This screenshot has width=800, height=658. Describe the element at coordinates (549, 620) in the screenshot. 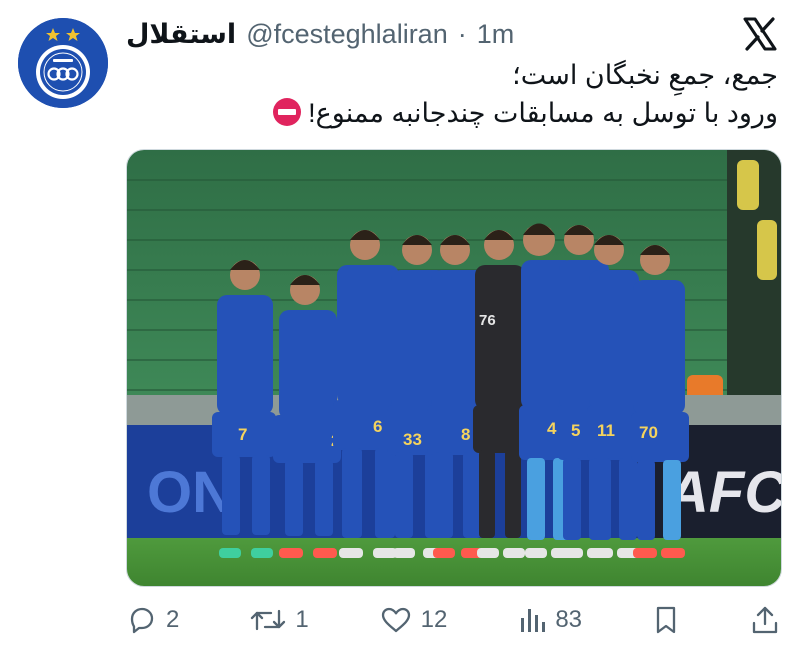

I see `views-button: 83` at that location.